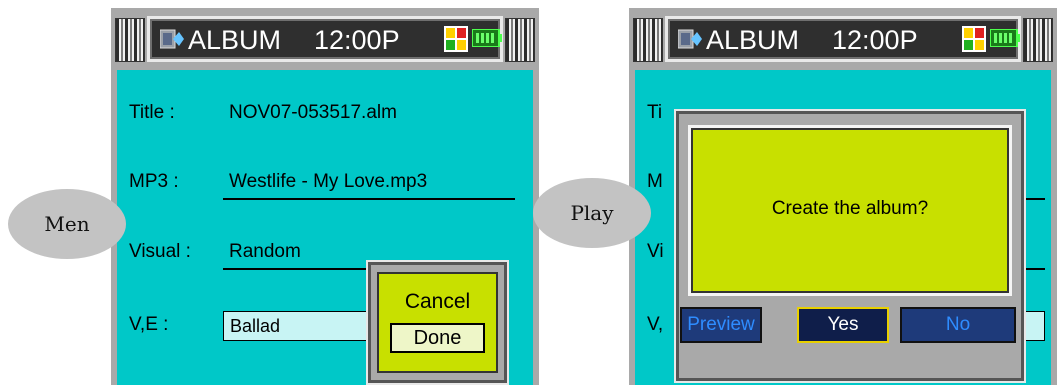 This screenshot has height=385, width=1057. Describe the element at coordinates (149, 324) in the screenshot. I see `ve-label: V,E :` at that location.